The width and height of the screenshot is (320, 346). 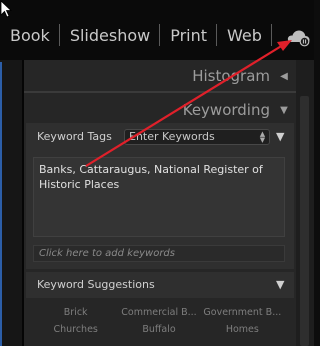 I want to click on add-keywords-input: Click here to add keywords, so click(x=159, y=253).